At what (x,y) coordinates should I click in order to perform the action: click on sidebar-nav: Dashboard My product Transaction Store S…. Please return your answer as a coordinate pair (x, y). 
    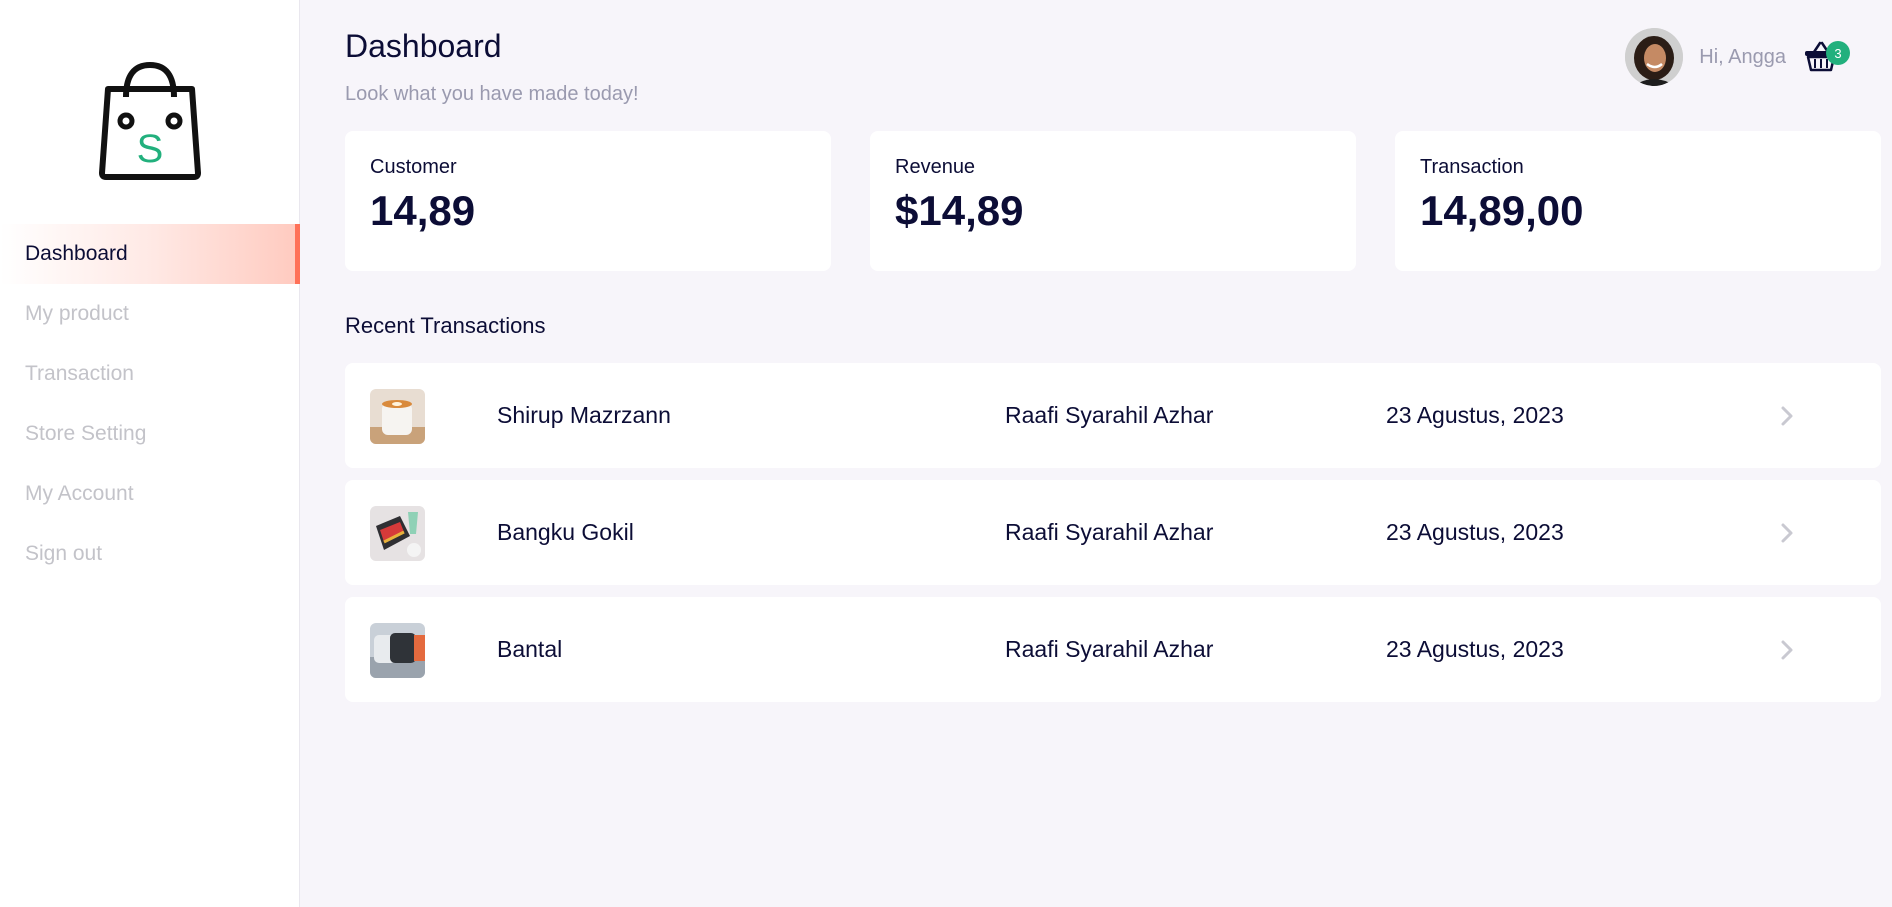
    Looking at the image, I should click on (150, 404).